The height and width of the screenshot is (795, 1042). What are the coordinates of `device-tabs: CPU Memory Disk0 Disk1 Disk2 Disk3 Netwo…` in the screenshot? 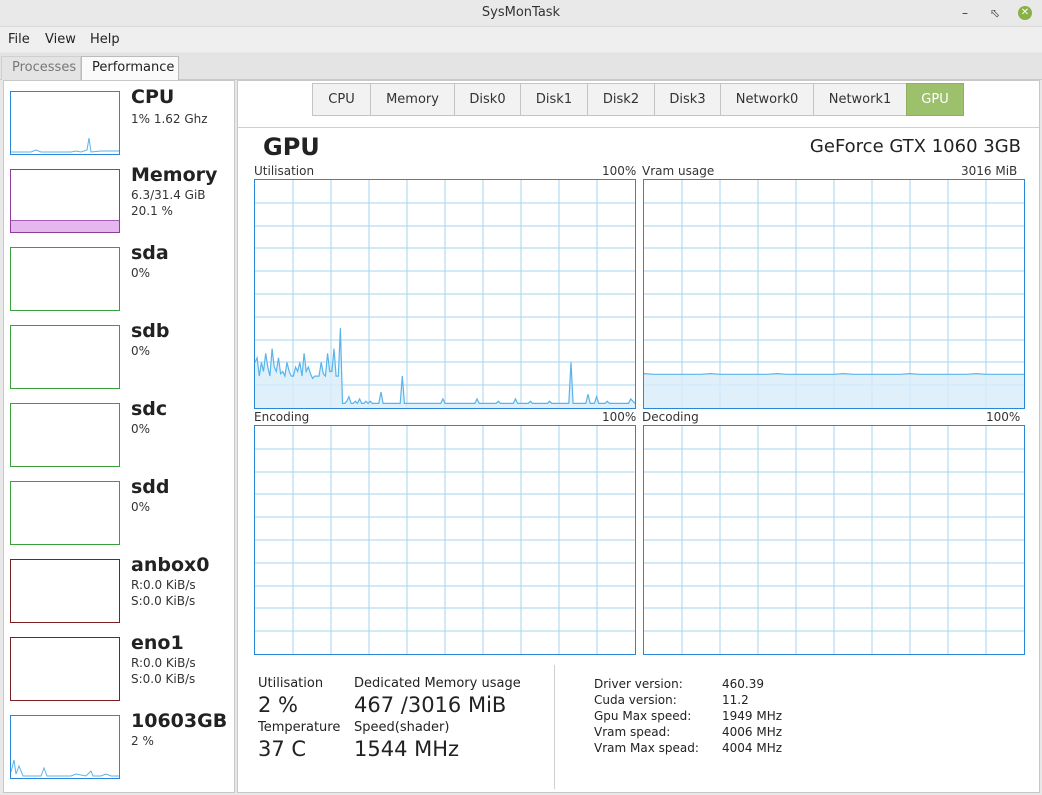 It's located at (638, 99).